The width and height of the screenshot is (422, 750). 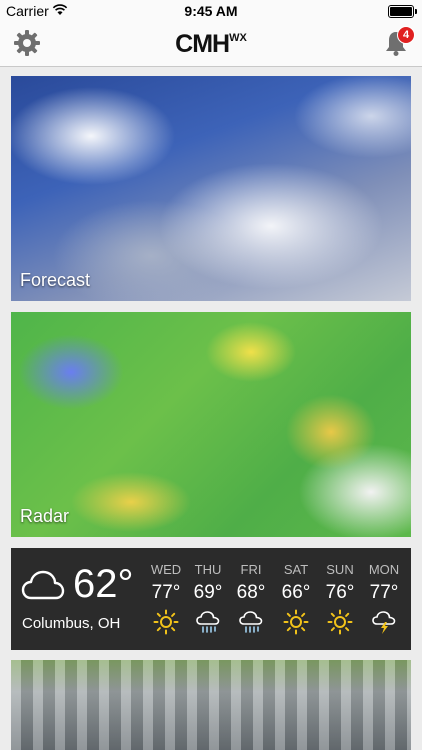 I want to click on current-location: Columbus, OH, so click(x=71, y=623).